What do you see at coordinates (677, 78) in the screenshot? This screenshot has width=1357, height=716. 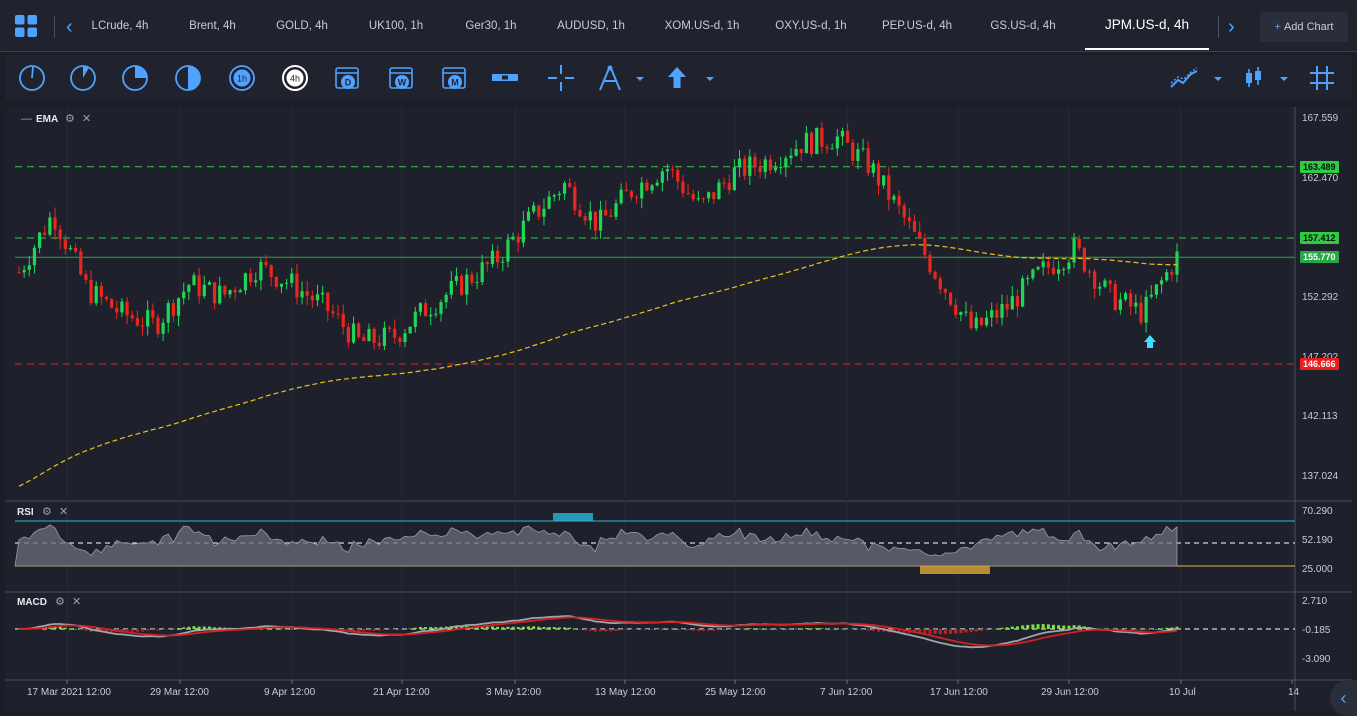 I see `arrow-up-icon` at bounding box center [677, 78].